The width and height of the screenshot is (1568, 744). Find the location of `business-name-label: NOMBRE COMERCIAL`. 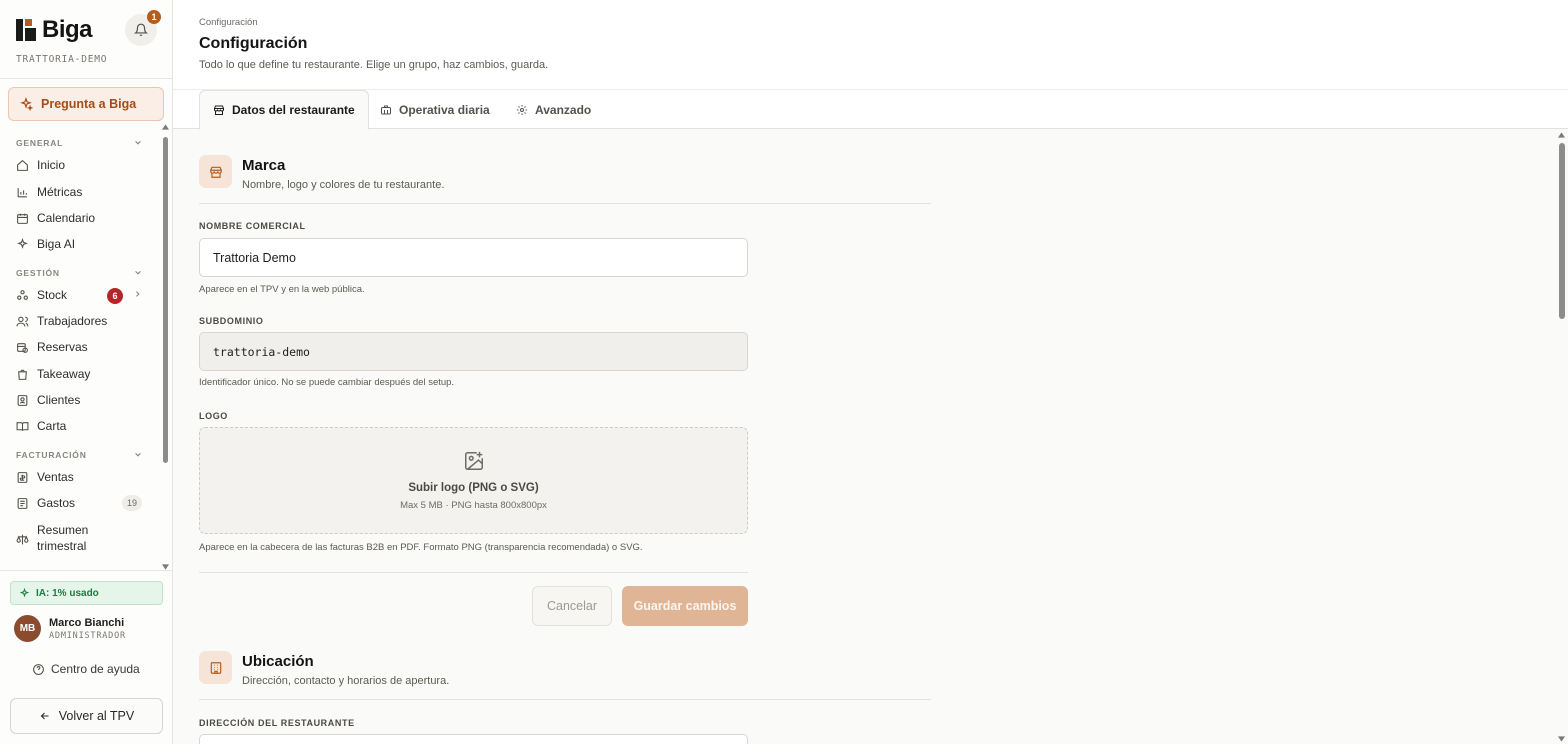

business-name-label: NOMBRE COMERCIAL is located at coordinates (252, 226).